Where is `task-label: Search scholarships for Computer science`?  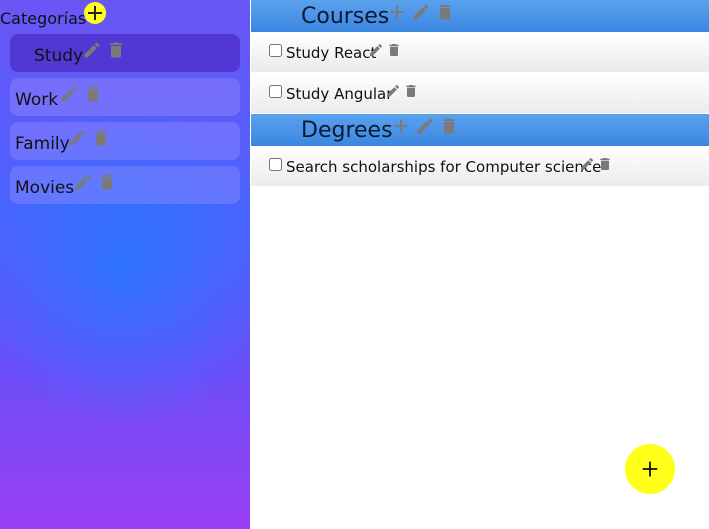
task-label: Search scholarships for Computer science is located at coordinates (444, 167).